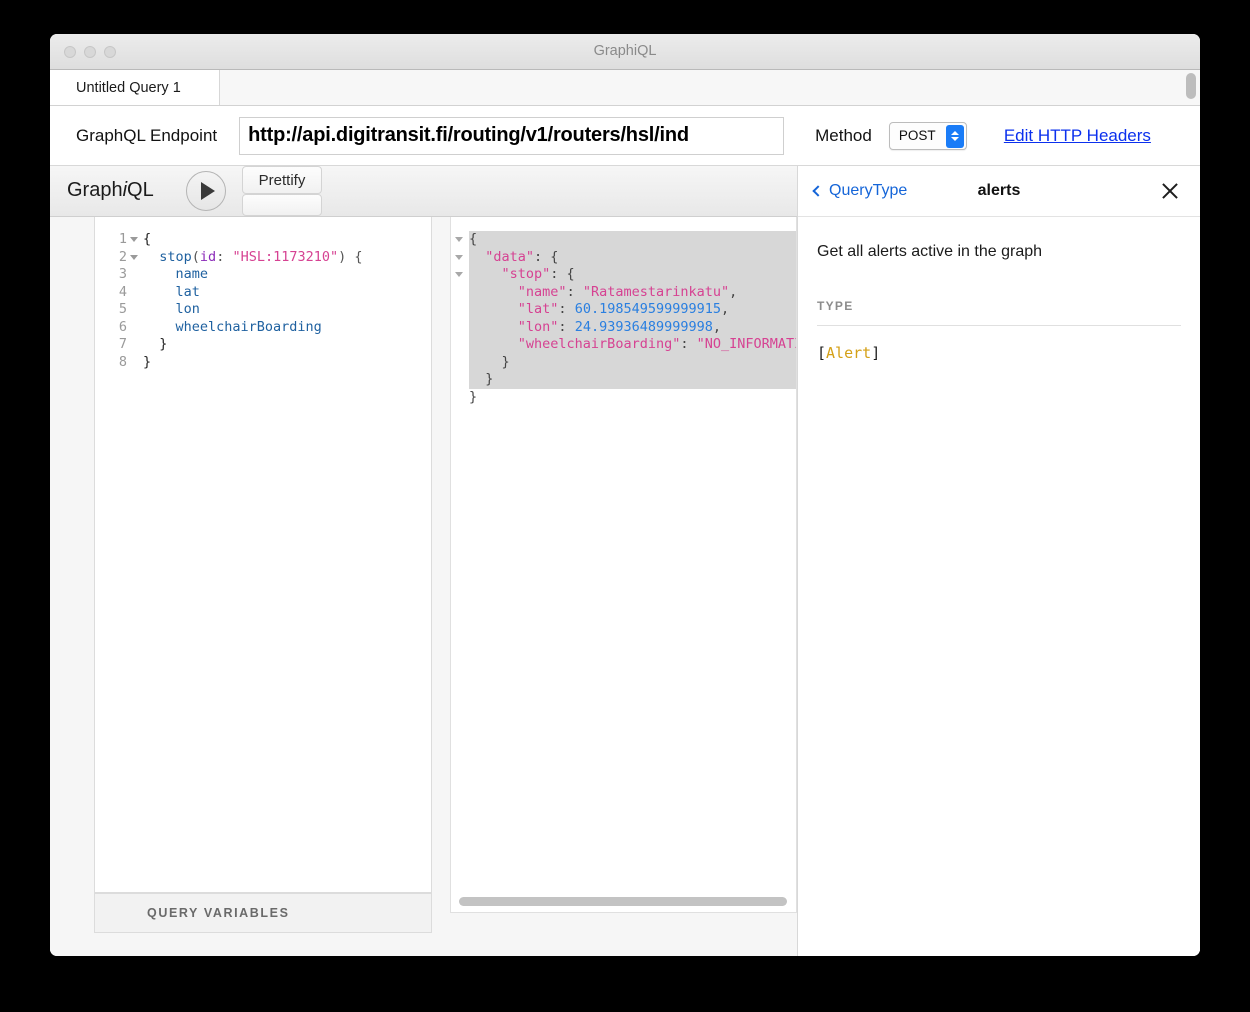  I want to click on tab-bar-scrollbar-thumb, so click(1191, 86).